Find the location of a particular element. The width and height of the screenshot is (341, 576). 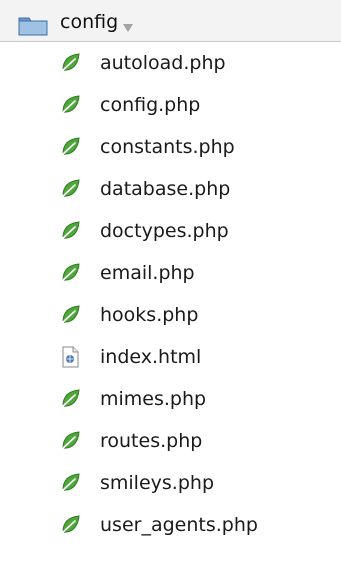

file-row: doctypes.php is located at coordinates (170, 231).